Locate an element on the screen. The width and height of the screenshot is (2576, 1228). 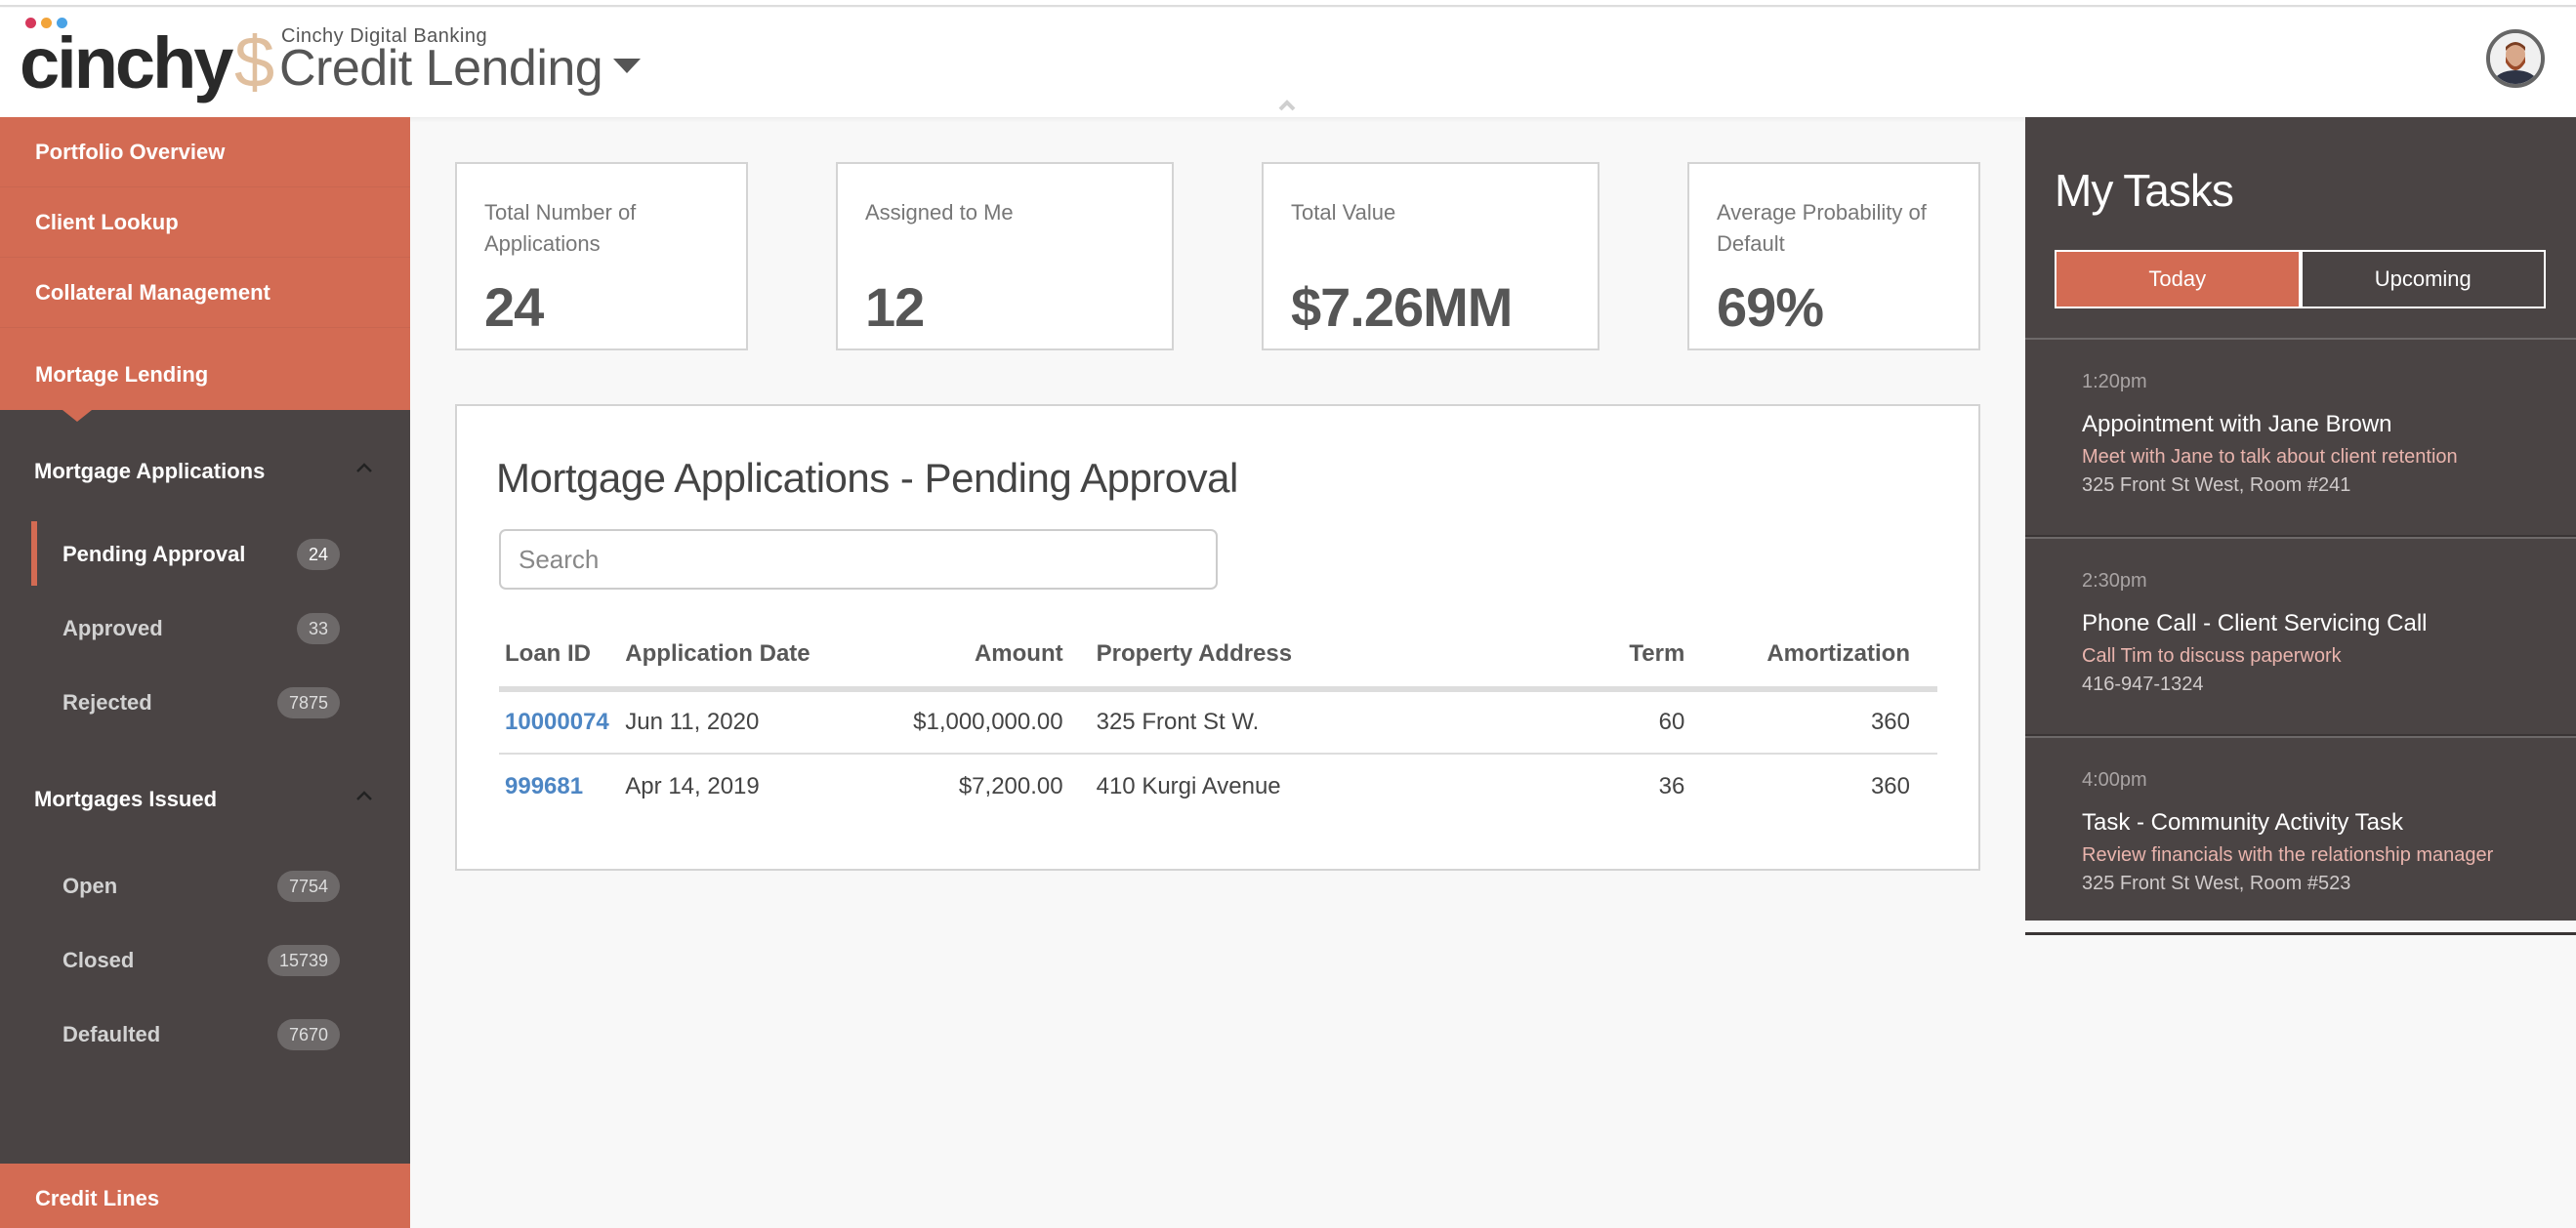
subitem-label: Defaulted is located at coordinates (112, 1034).